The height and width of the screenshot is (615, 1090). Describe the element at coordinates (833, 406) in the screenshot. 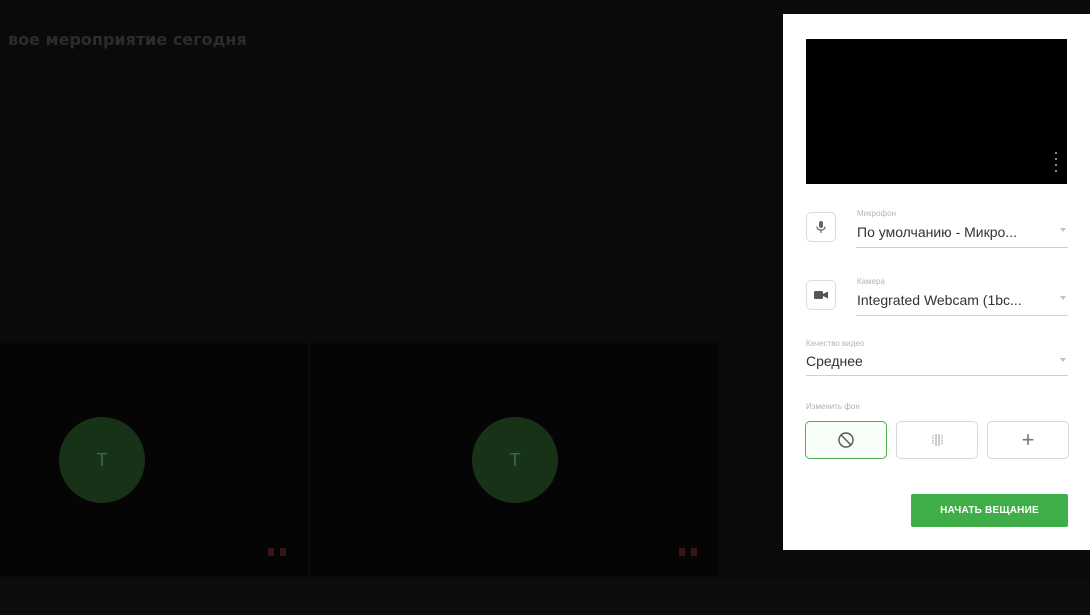

I see `background-label: Изменить фон` at that location.